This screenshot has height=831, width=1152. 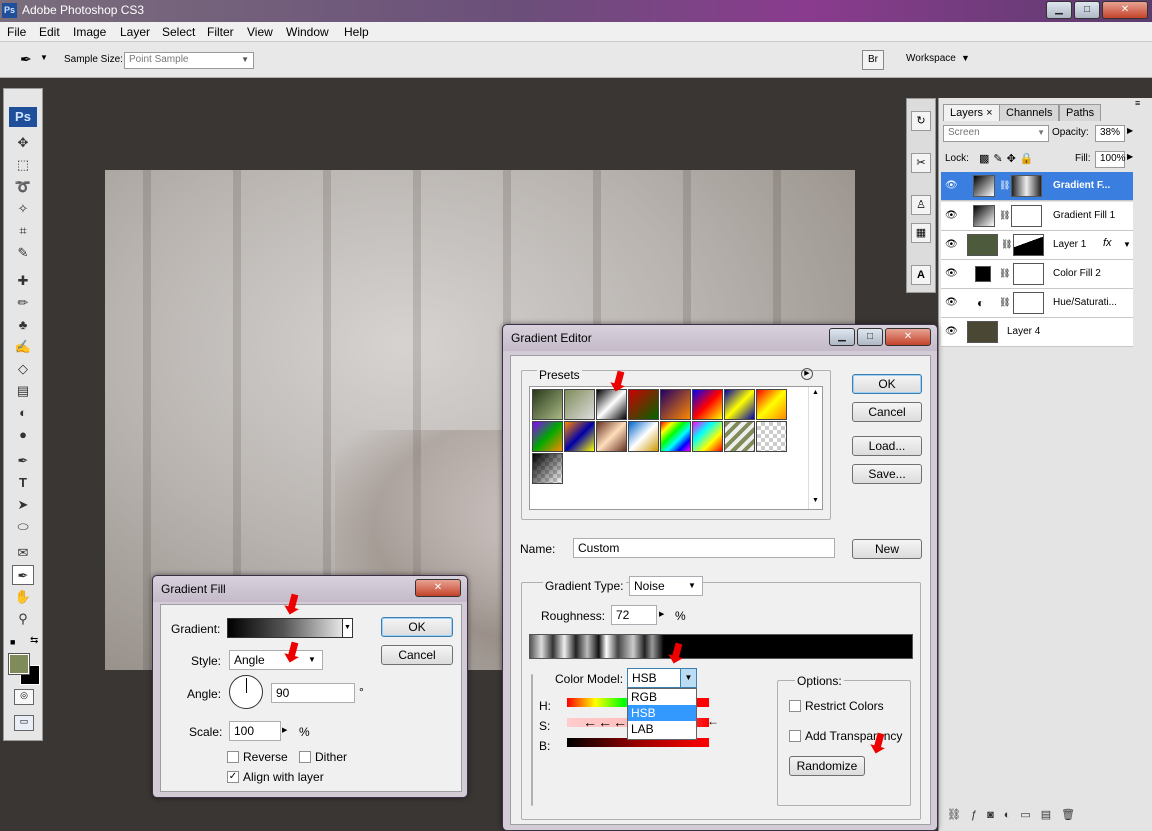 What do you see at coordinates (23, 575) in the screenshot?
I see `eyedropper-tool-icon: ✒` at bounding box center [23, 575].